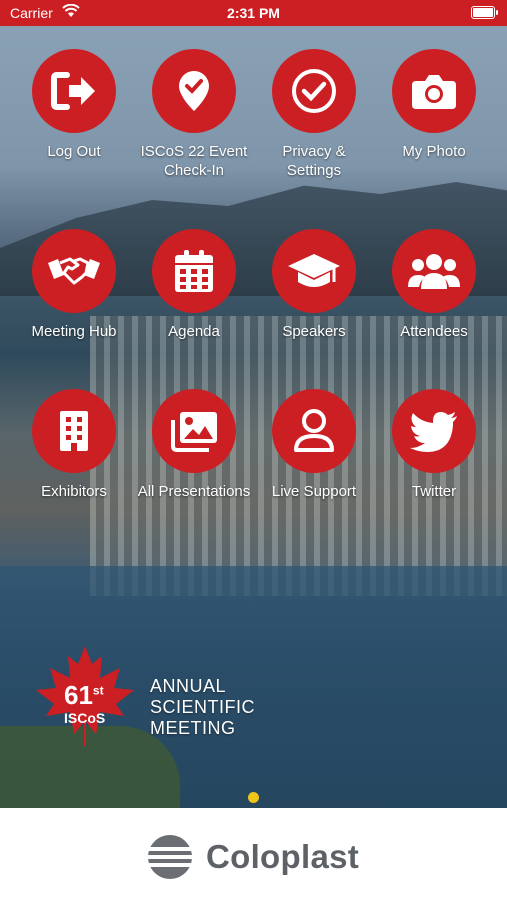 This screenshot has width=507, height=900. What do you see at coordinates (253, 797) in the screenshot?
I see `page-indicator-dot` at bounding box center [253, 797].